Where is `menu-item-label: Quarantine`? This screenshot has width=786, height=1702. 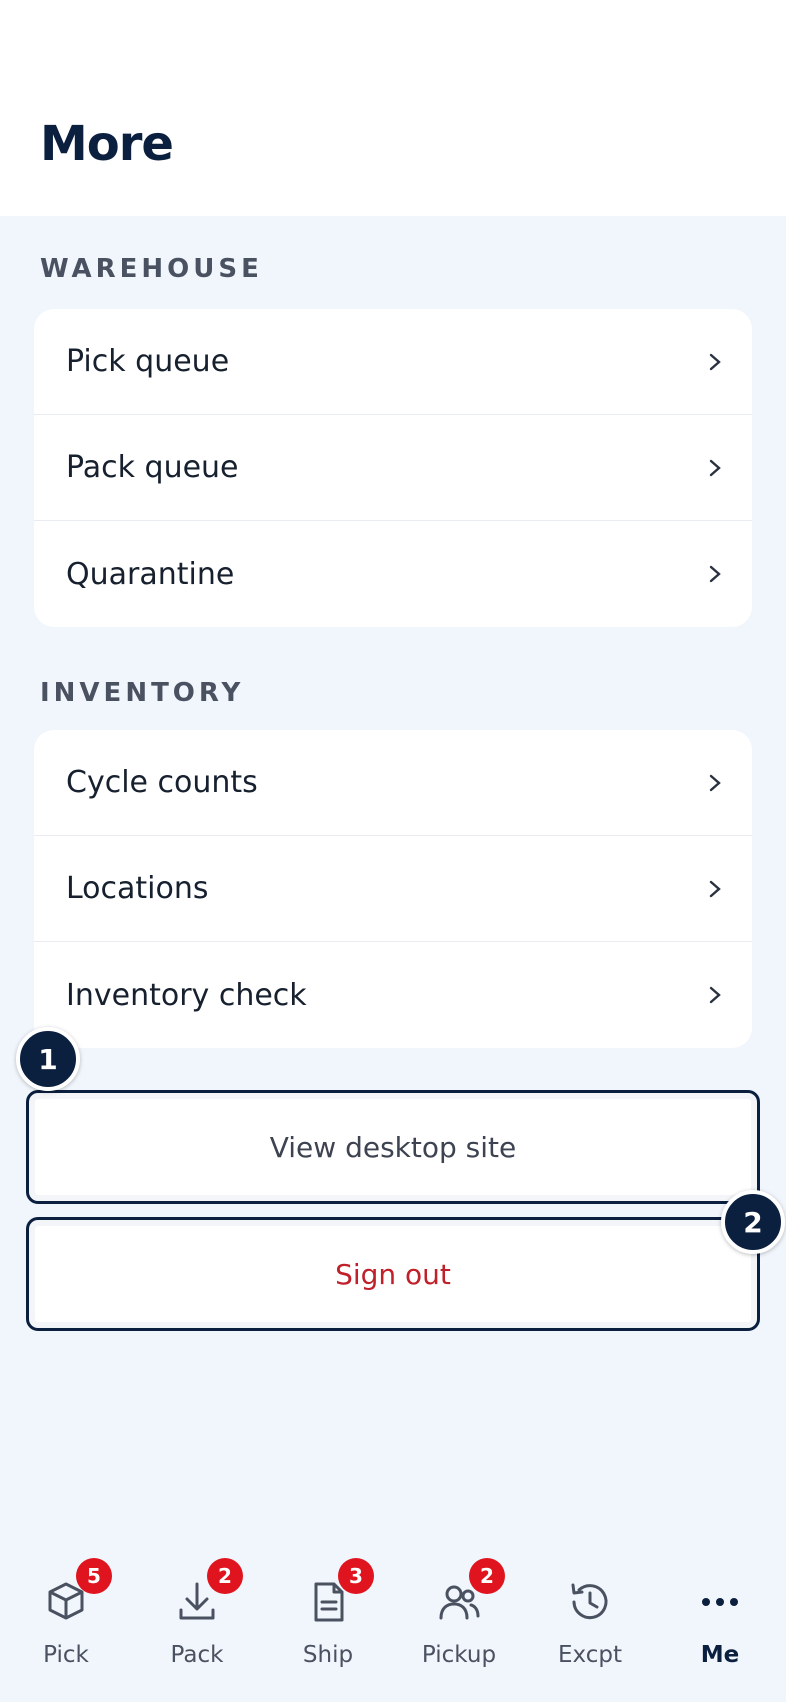 menu-item-label: Quarantine is located at coordinates (150, 574).